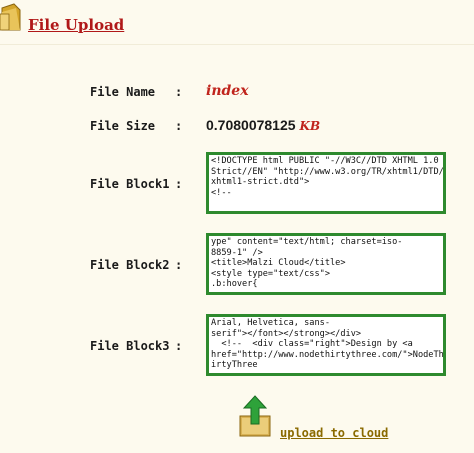  Describe the element at coordinates (123, 92) in the screenshot. I see `file-name-label: File Name` at that location.